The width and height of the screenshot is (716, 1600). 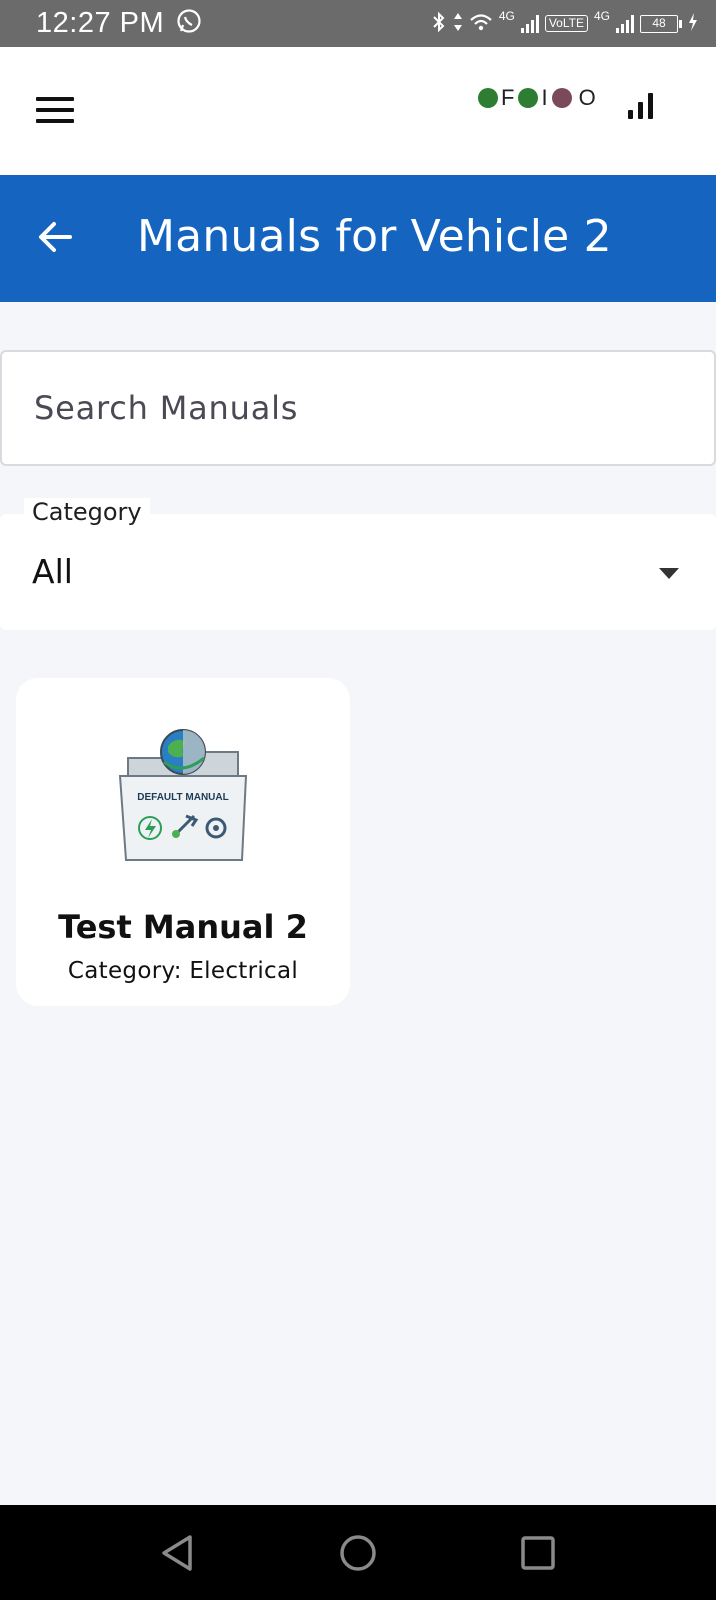 I want to click on menu-icon, so click(x=55, y=110).